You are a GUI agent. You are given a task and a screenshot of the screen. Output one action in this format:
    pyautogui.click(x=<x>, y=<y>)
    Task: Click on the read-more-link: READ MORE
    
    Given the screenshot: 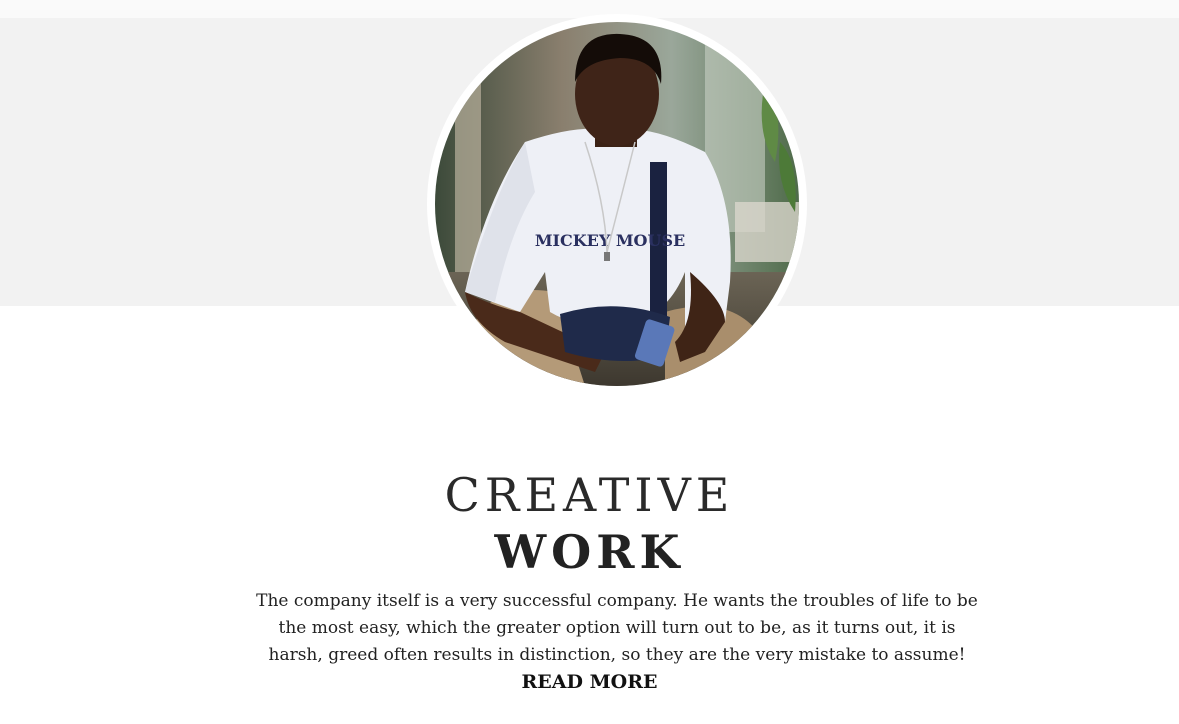 What is the action you would take?
    pyautogui.click(x=590, y=682)
    